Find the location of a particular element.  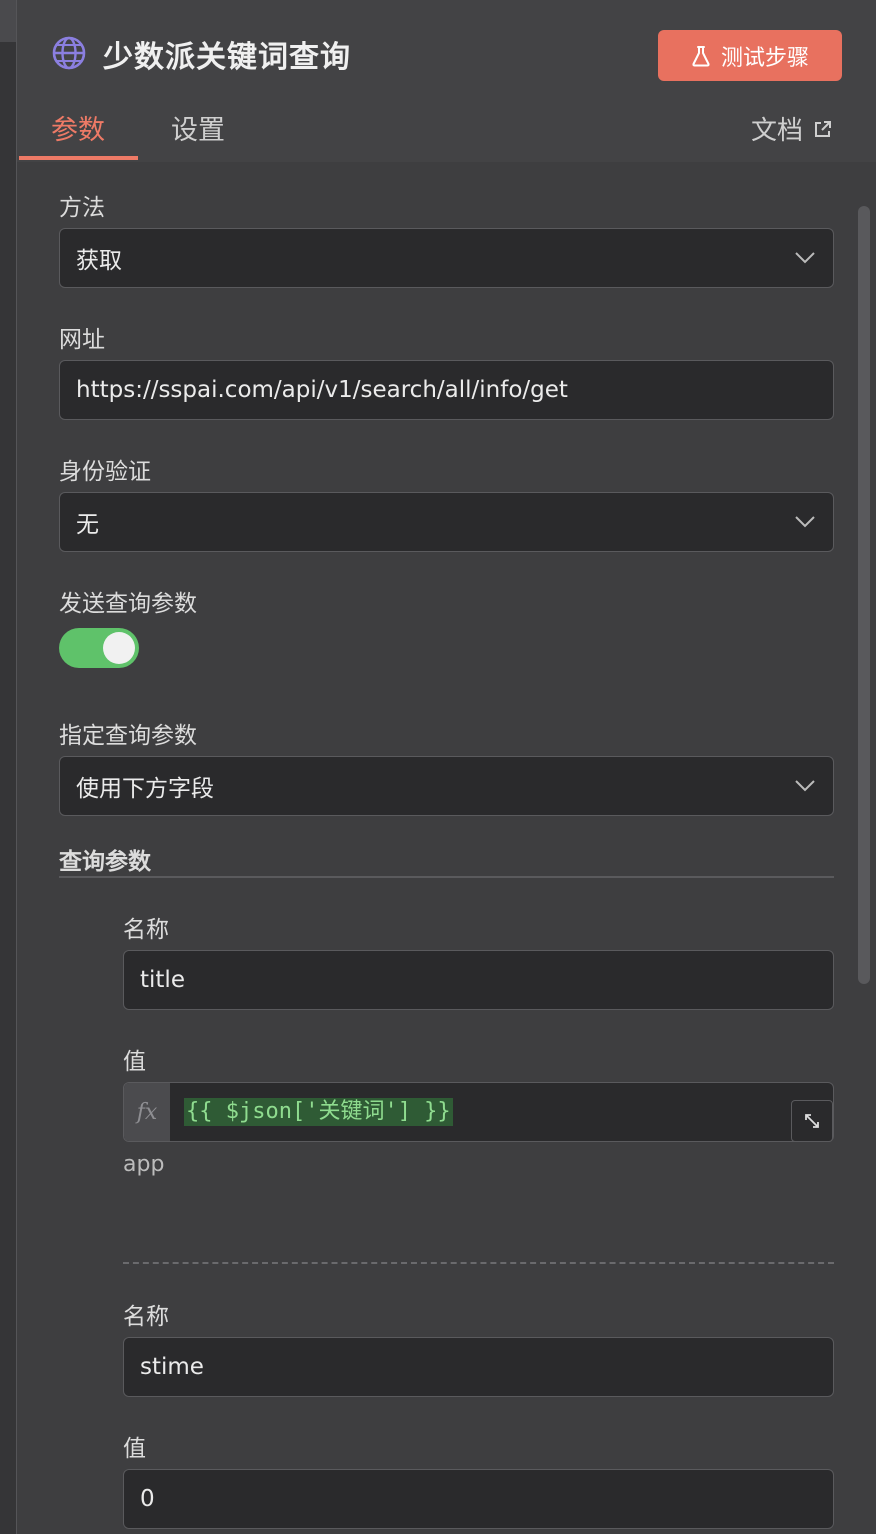

test-step-button: 测试步骤 is located at coordinates (750, 55).